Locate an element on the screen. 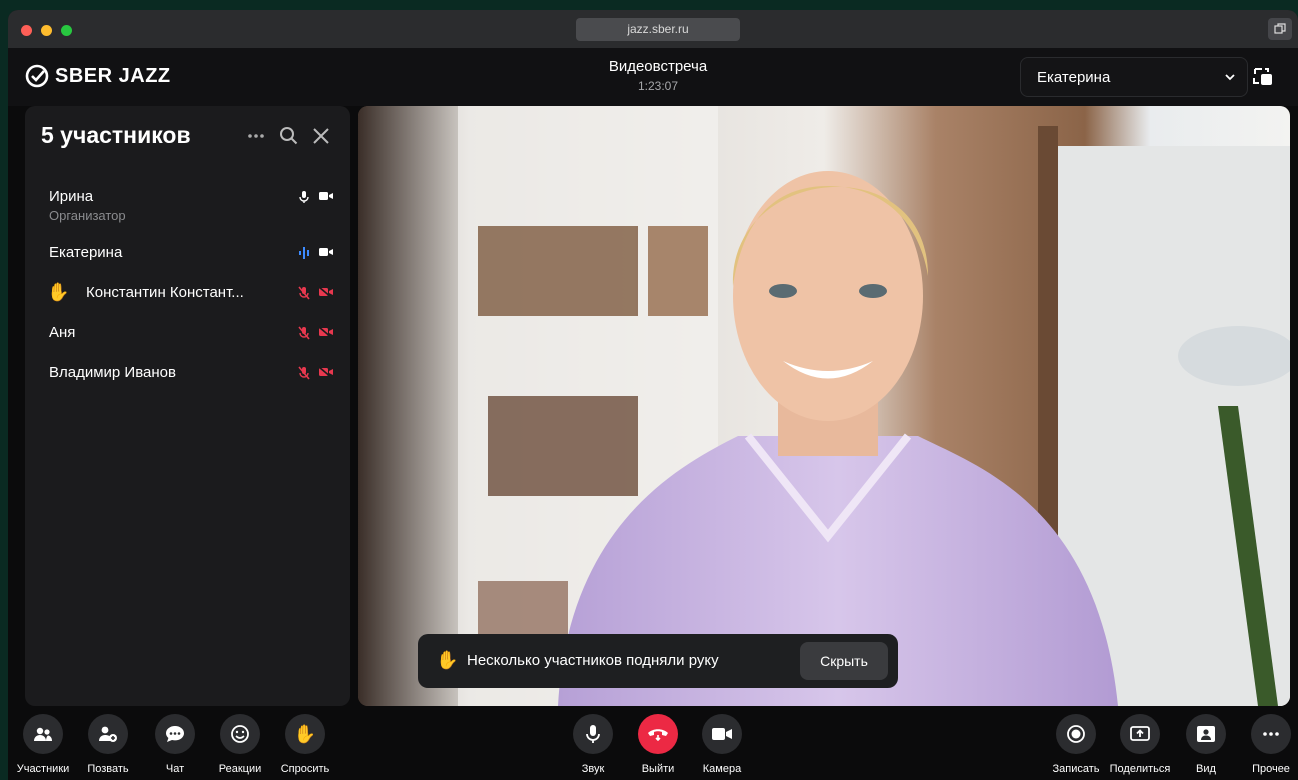 Image resolution: width=1298 pixels, height=780 pixels. record-label: Записать is located at coordinates (1076, 769).